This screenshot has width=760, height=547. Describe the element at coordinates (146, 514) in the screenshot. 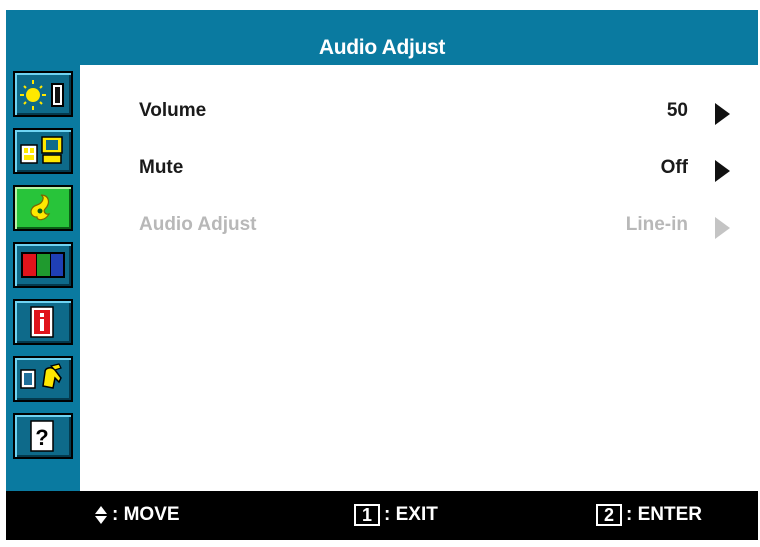

I see `move-label: : MOVE` at that location.